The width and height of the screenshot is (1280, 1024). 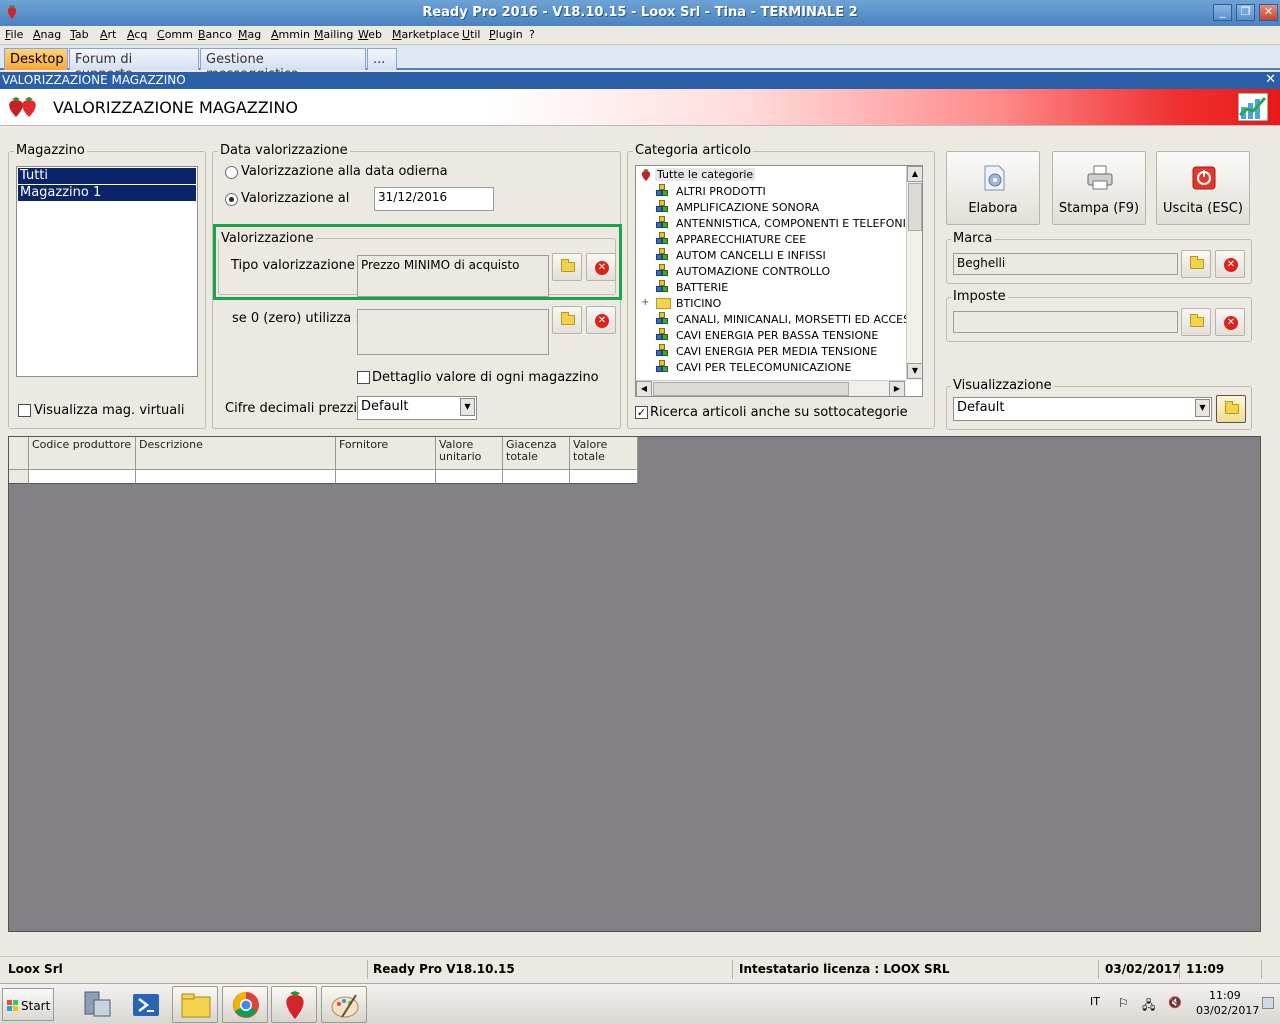 What do you see at coordinates (753, 271) in the screenshot?
I see `tree-item: AUTOMAZIONE CONTROLLO` at bounding box center [753, 271].